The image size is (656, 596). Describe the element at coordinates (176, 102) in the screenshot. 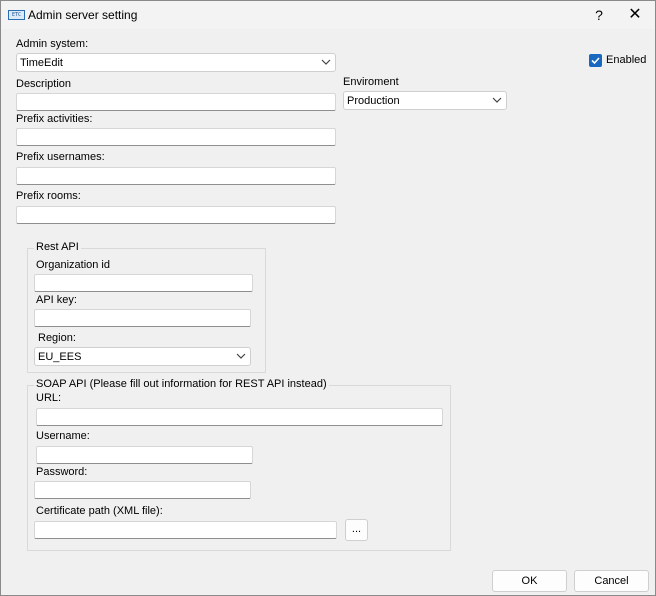

I see `description-field` at that location.